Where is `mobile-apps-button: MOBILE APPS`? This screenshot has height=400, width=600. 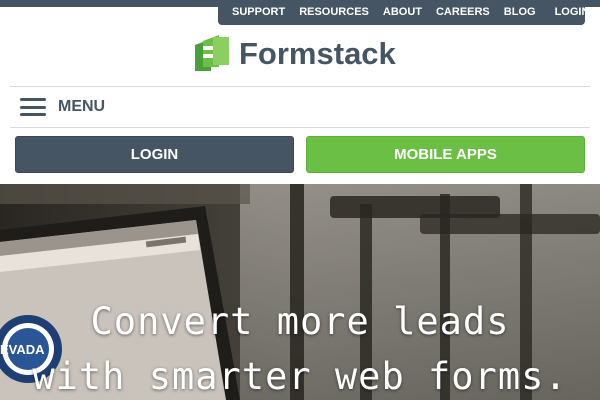
mobile-apps-button: MOBILE APPS is located at coordinates (445, 154).